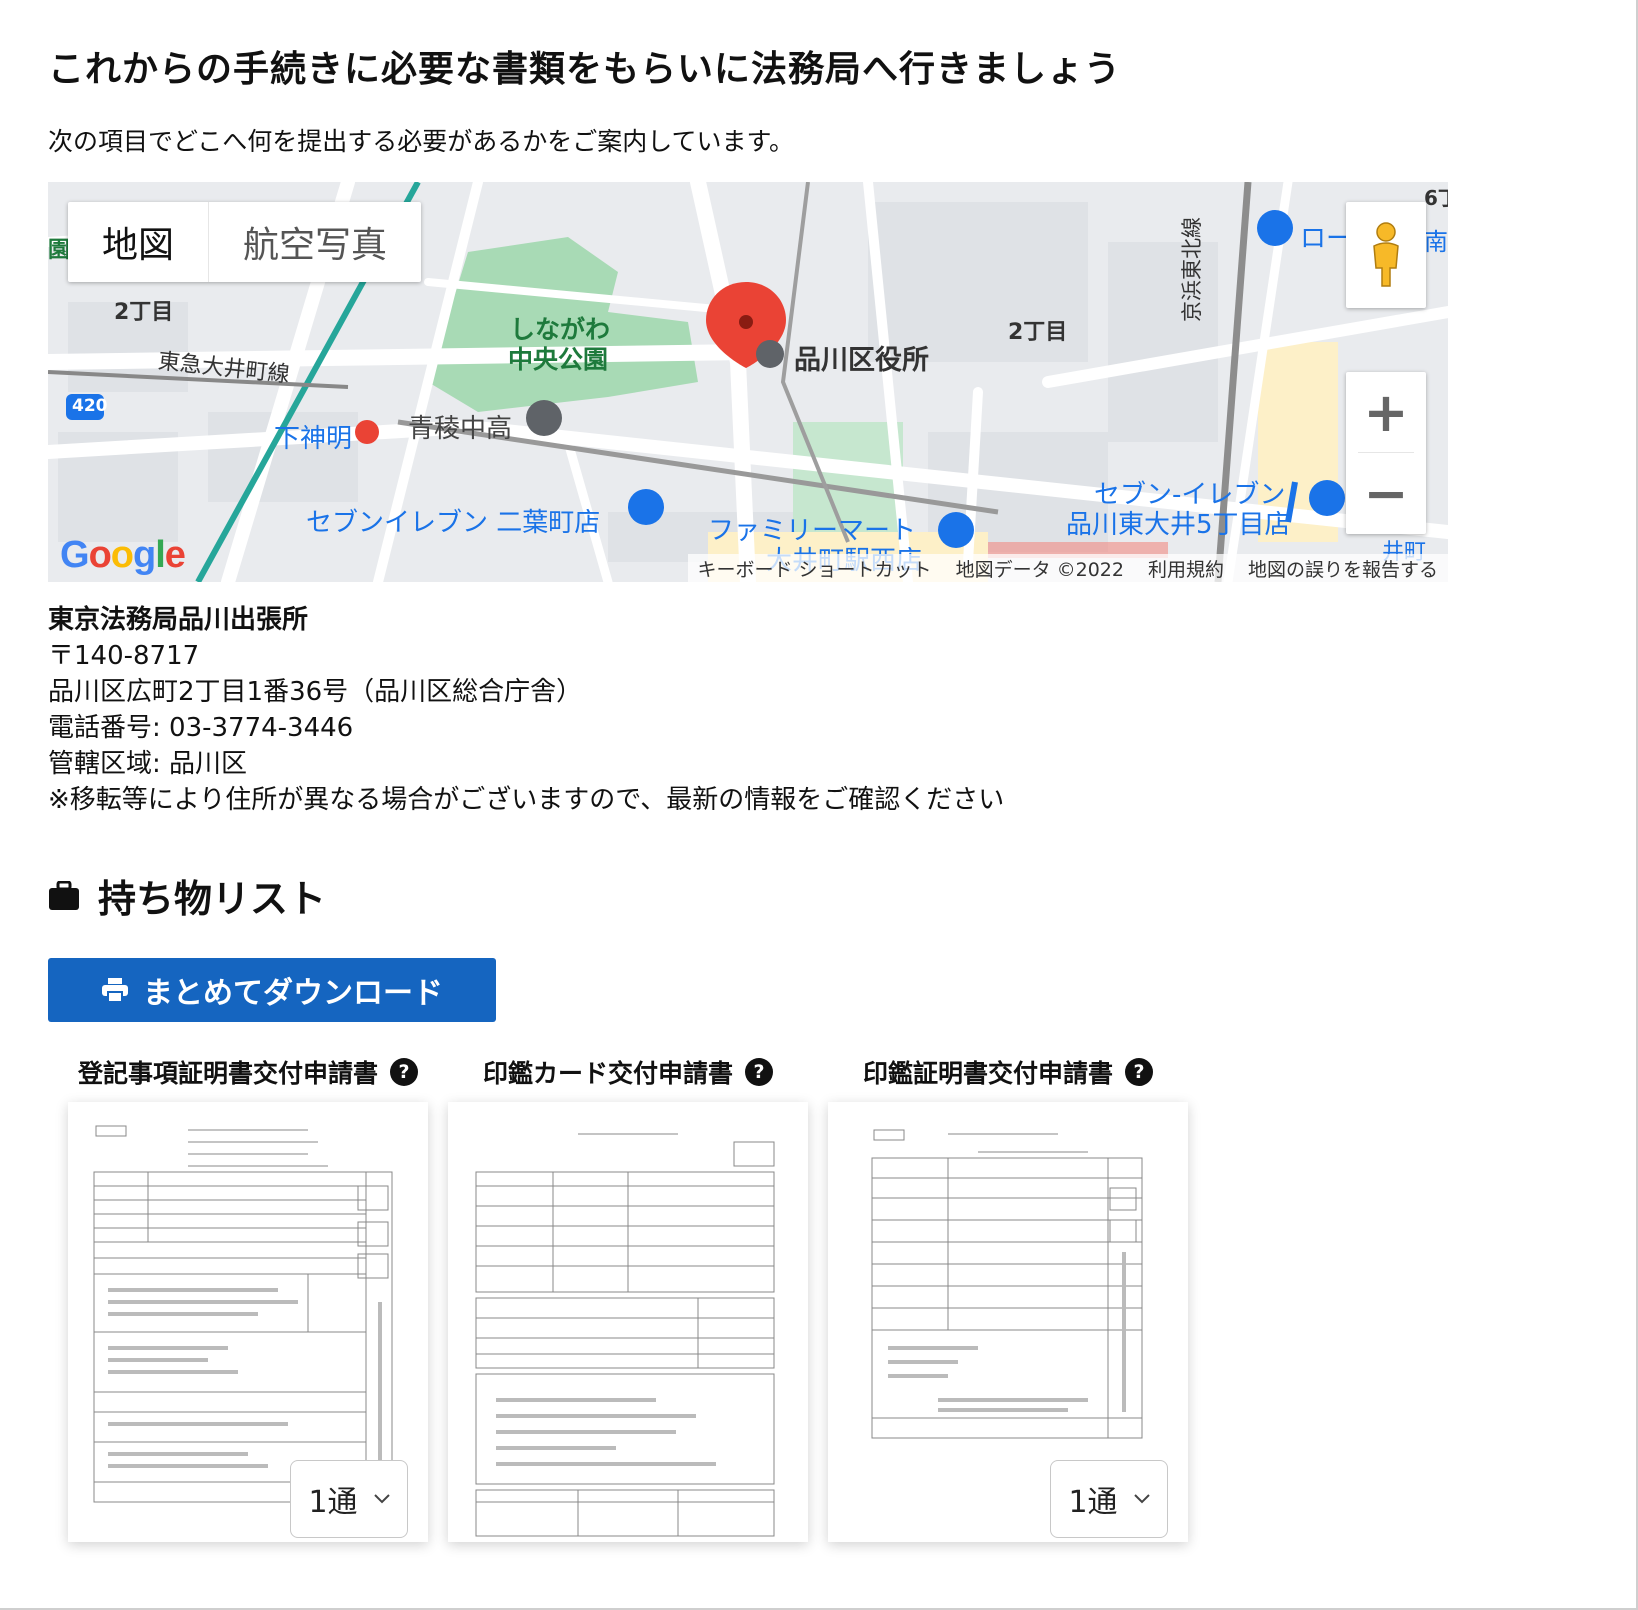 This screenshot has height=1610, width=1638. I want to click on office-address: 品川区広町2丁目1番36号（品川区総合庁舎）, so click(315, 692).